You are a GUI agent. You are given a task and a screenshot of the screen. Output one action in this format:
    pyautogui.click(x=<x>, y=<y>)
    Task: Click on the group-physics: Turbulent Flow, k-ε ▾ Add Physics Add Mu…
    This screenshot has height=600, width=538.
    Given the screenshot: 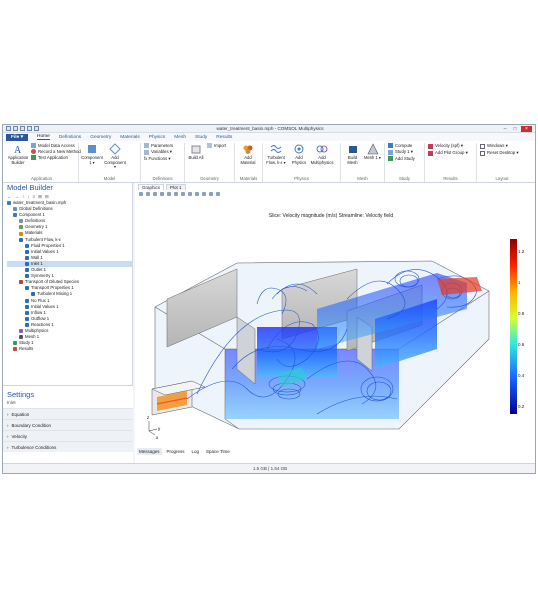 What is the action you would take?
    pyautogui.click(x=302, y=162)
    